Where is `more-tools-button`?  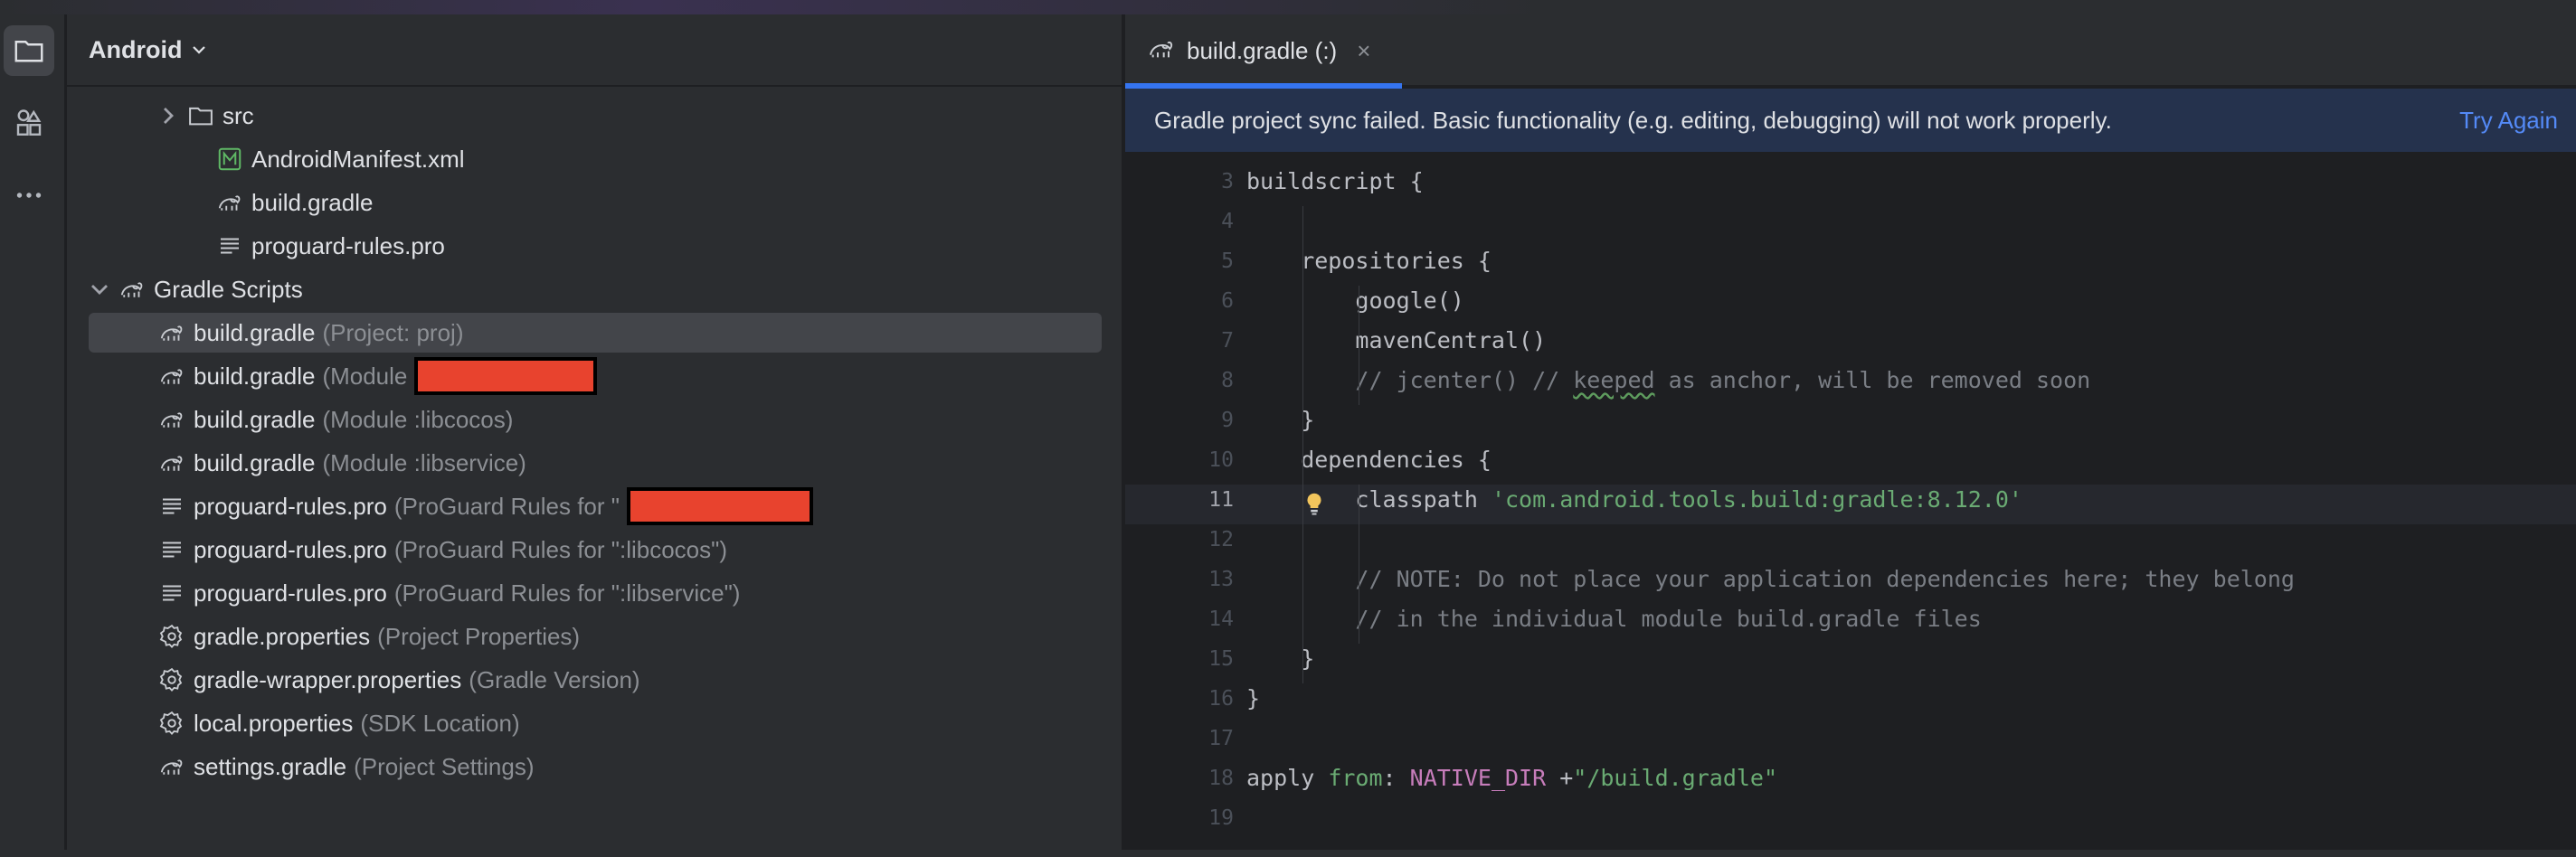
more-tools-button is located at coordinates (29, 195).